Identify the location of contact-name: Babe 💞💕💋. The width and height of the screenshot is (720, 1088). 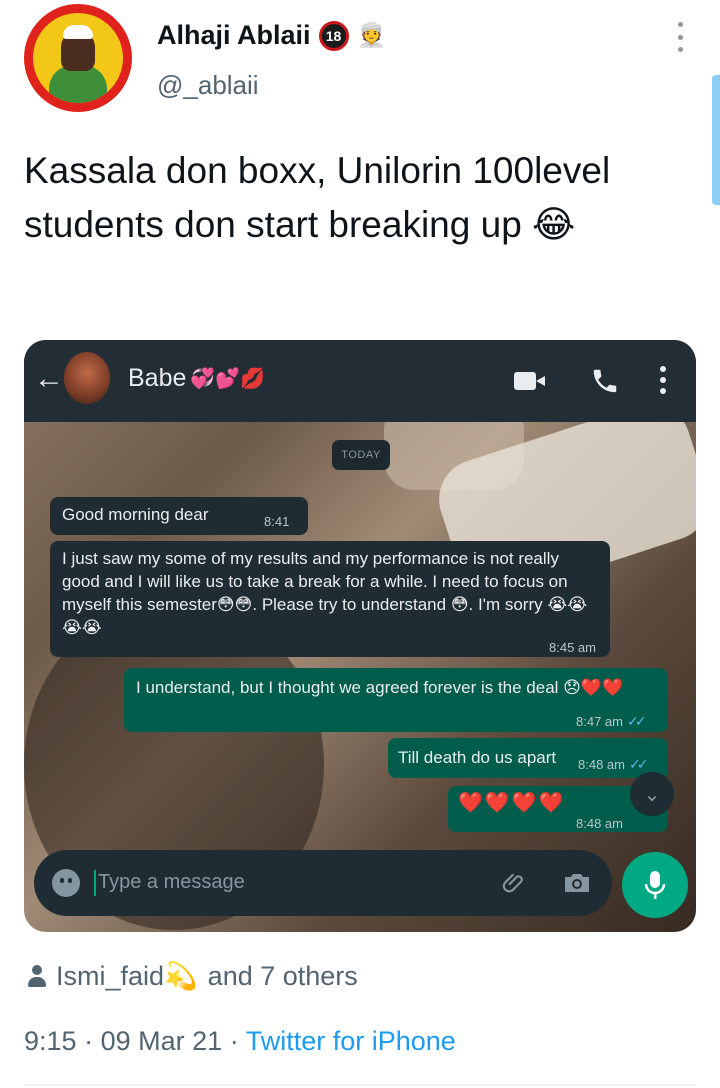
(196, 378).